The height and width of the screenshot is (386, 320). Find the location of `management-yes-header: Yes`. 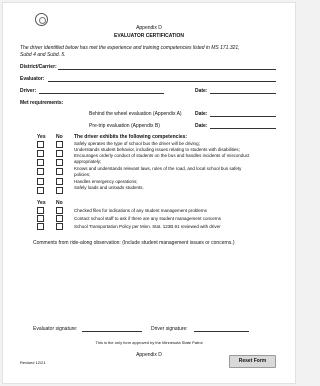

management-yes-header: Yes is located at coordinates (41, 203).